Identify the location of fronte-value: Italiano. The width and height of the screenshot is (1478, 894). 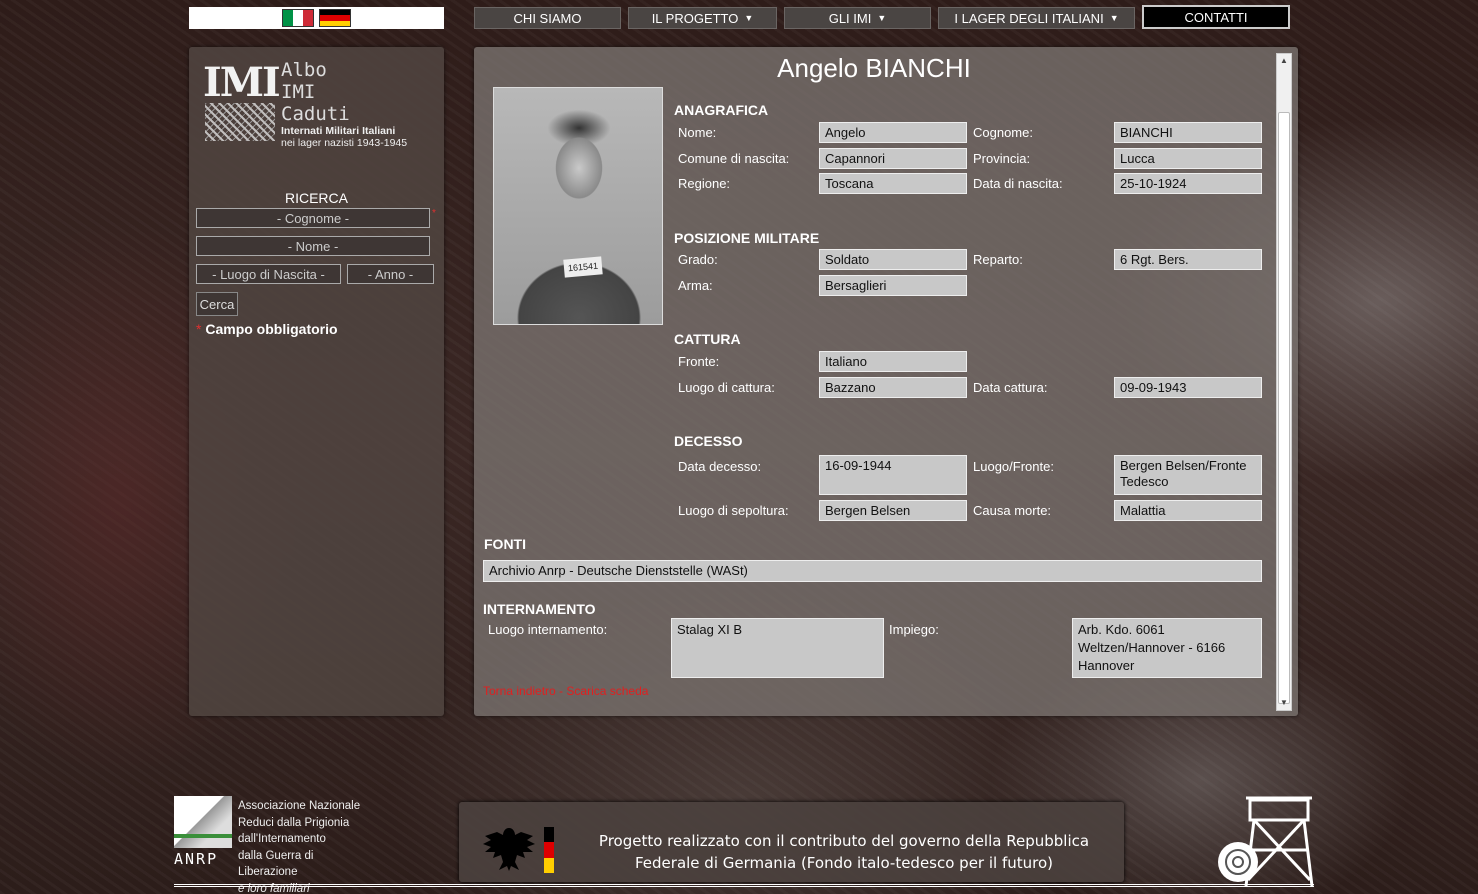
(893, 361).